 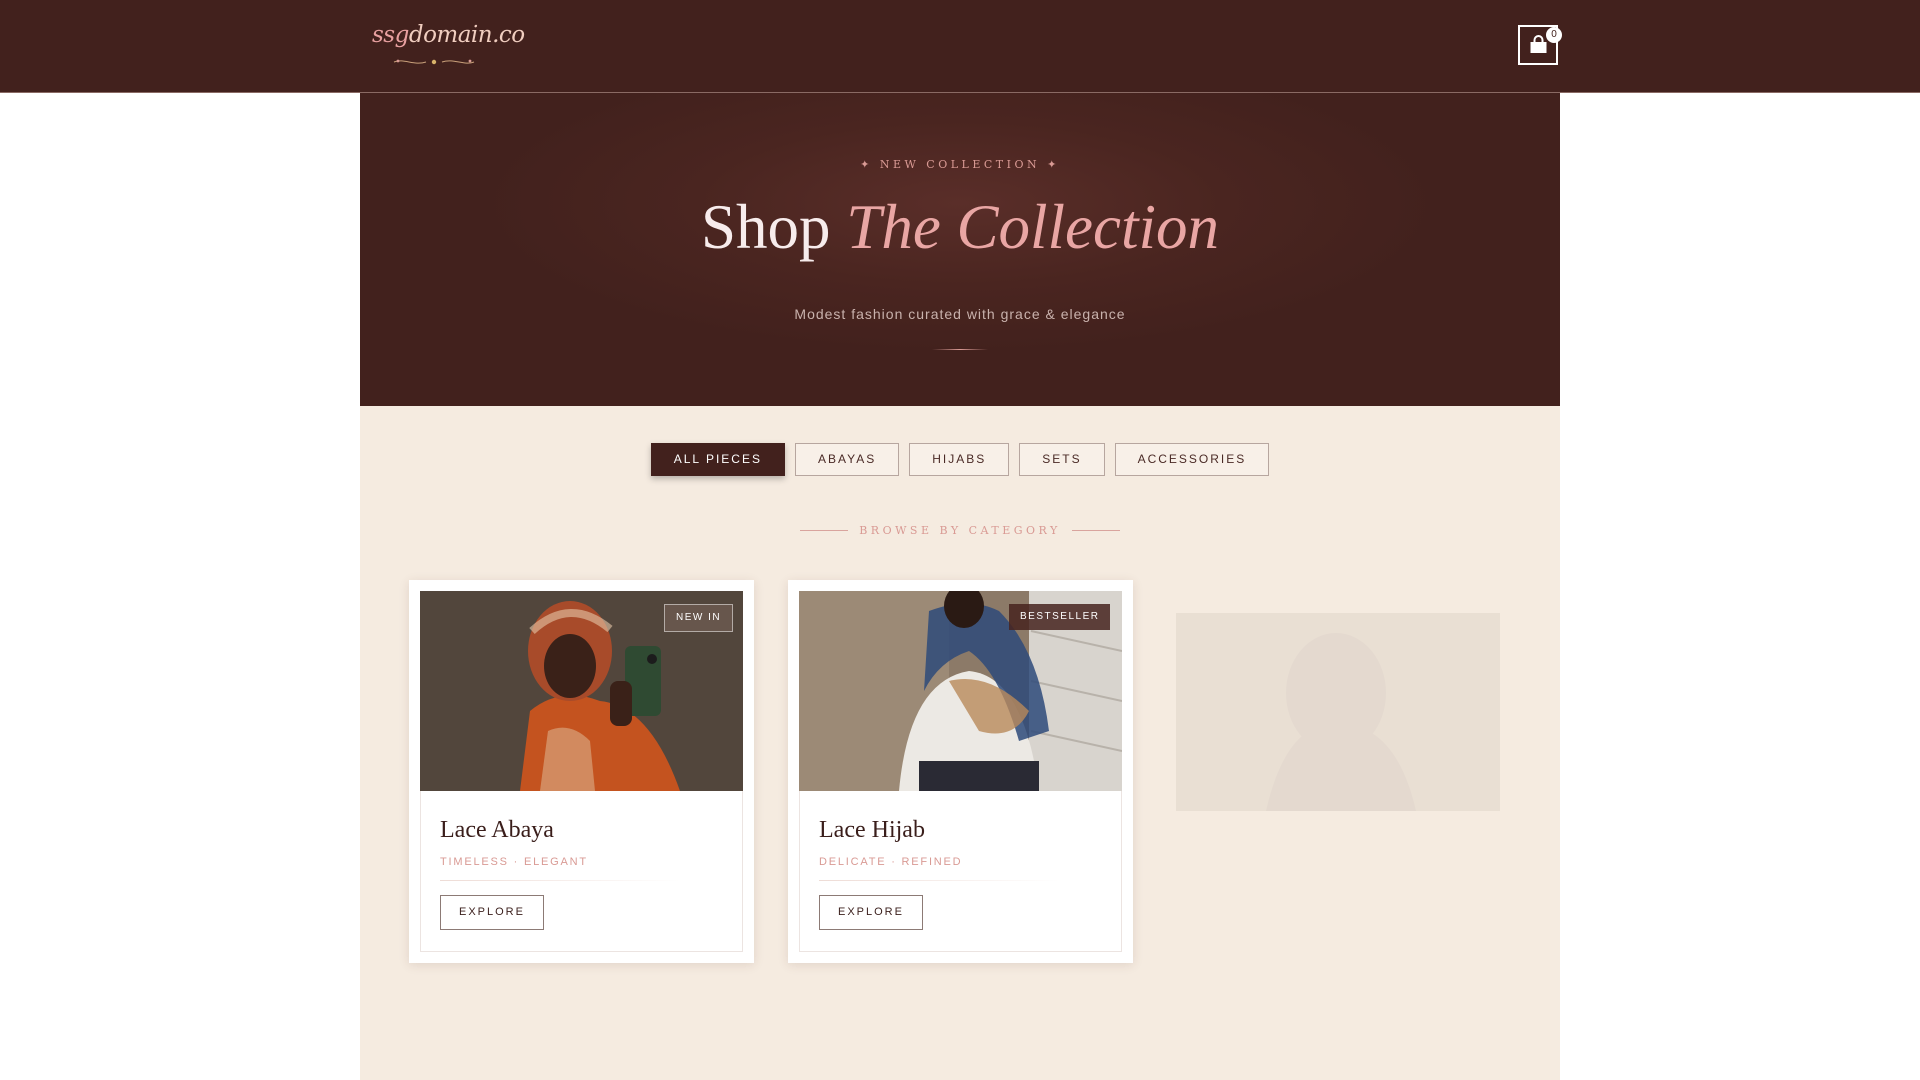 I want to click on product-name: Lace Abaya, so click(x=497, y=830).